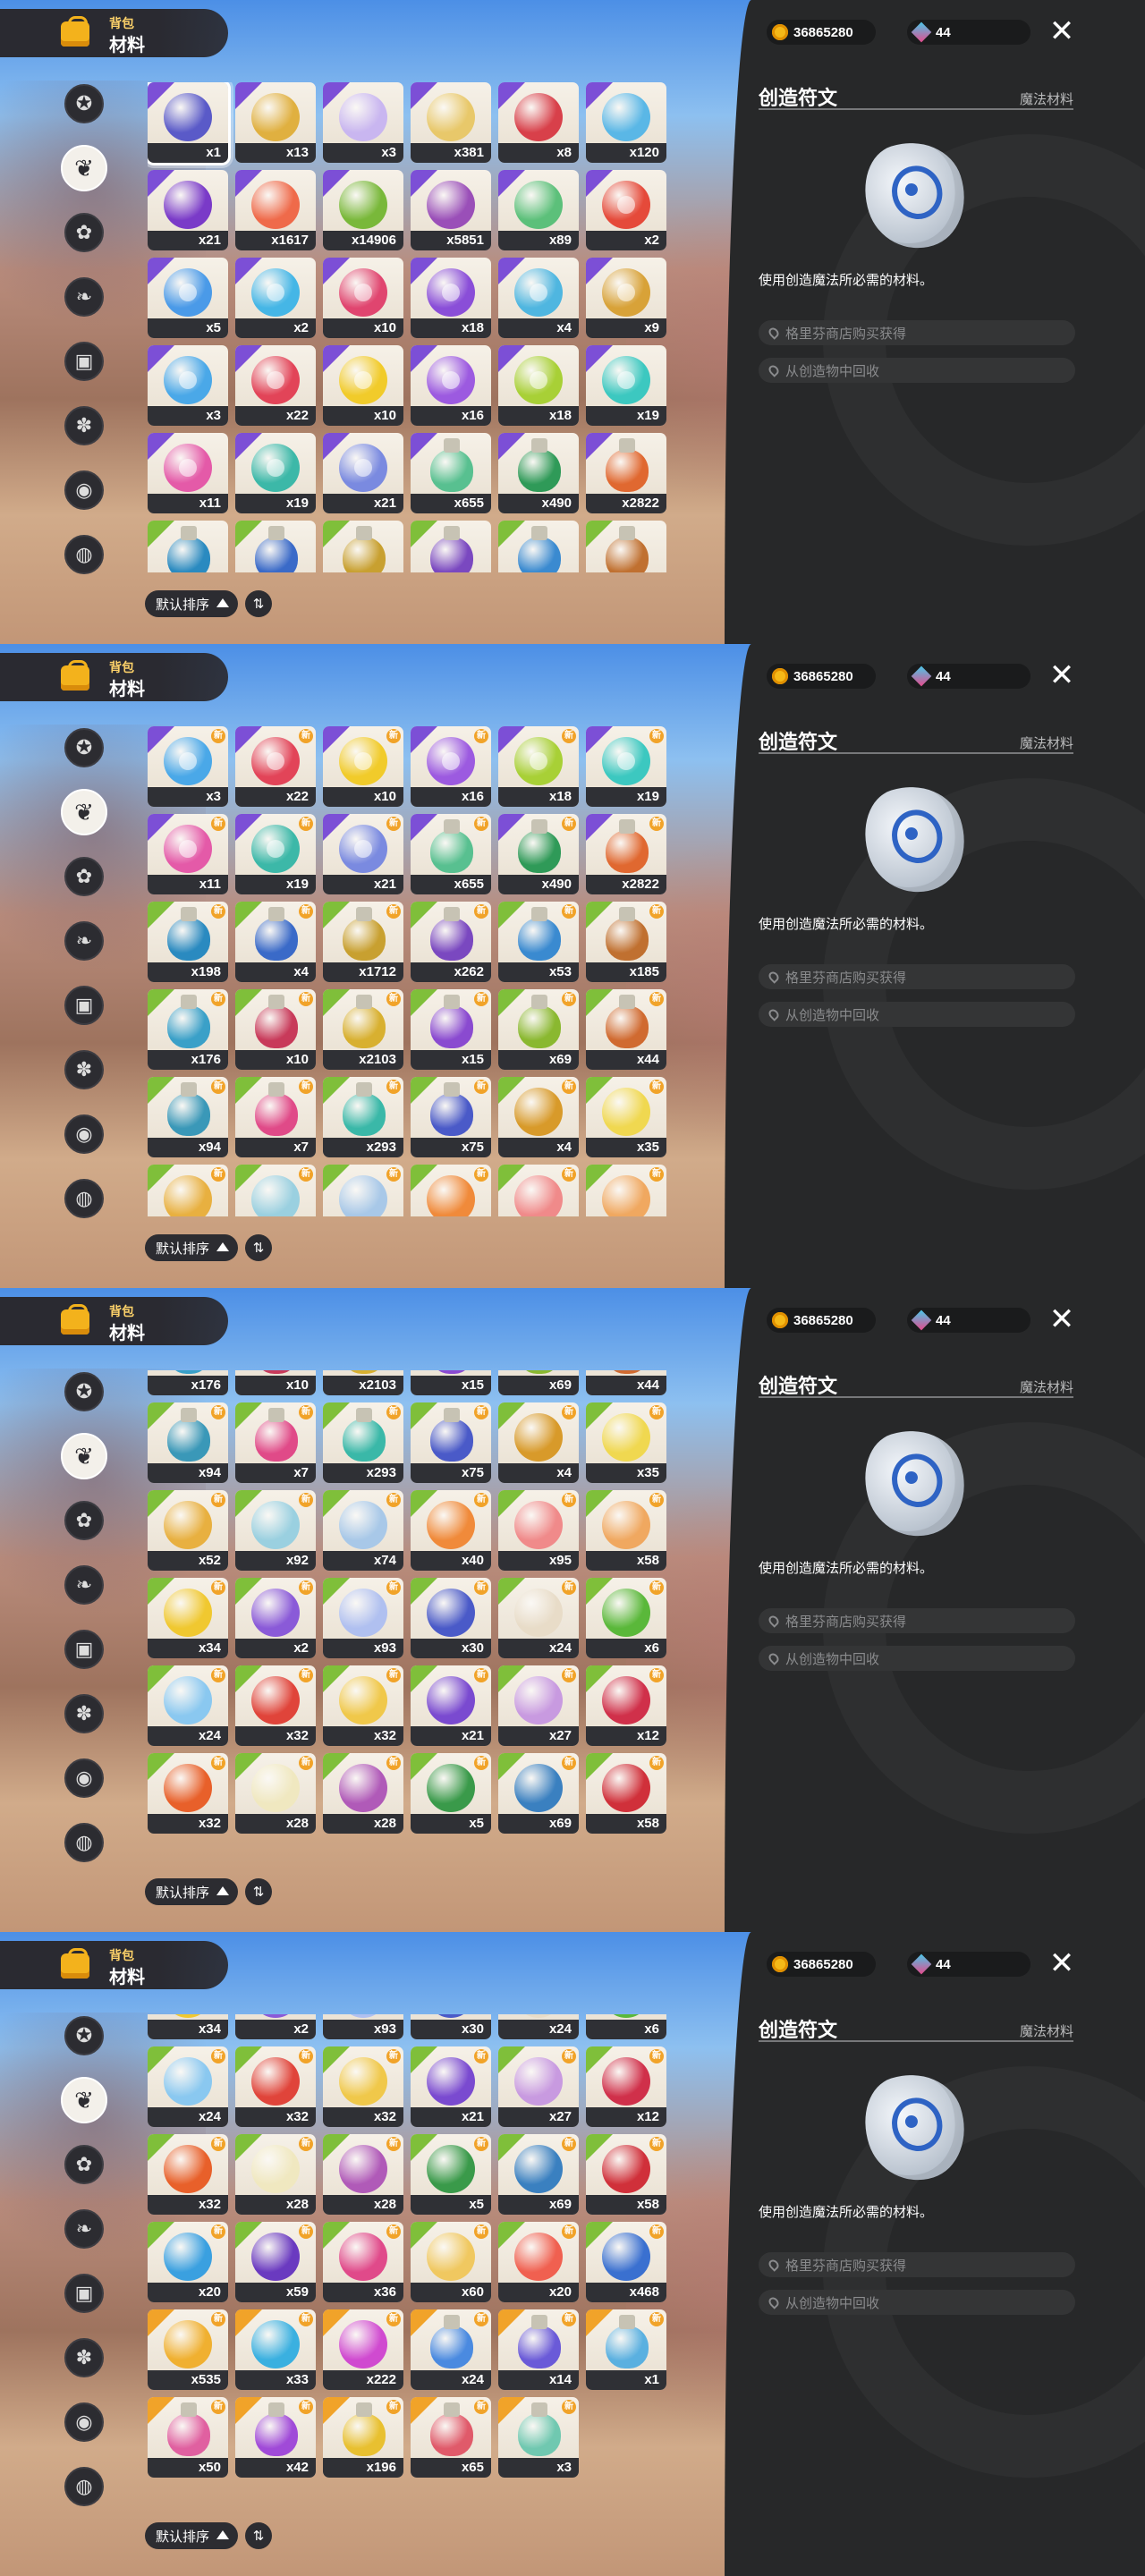  I want to click on item-slot: 新 x15, so click(451, 1029).